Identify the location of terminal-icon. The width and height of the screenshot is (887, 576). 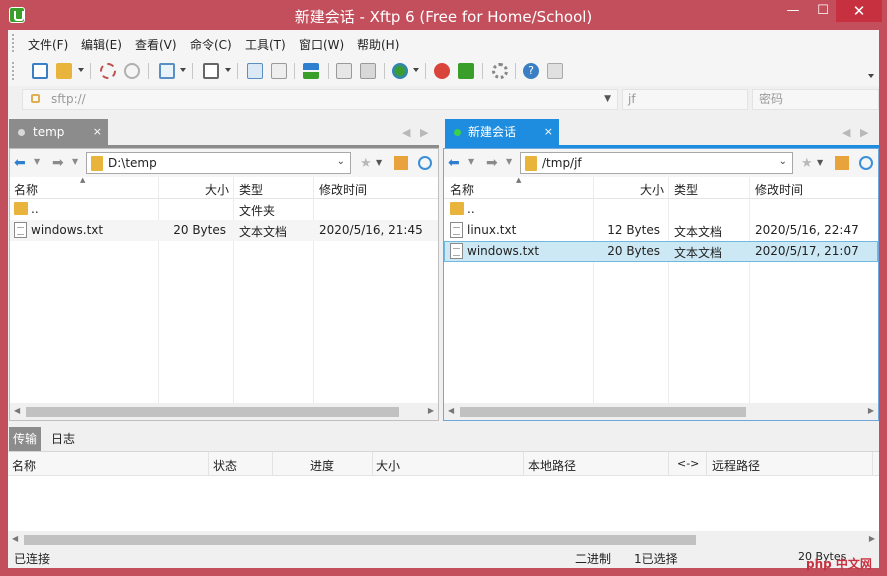
(211, 71).